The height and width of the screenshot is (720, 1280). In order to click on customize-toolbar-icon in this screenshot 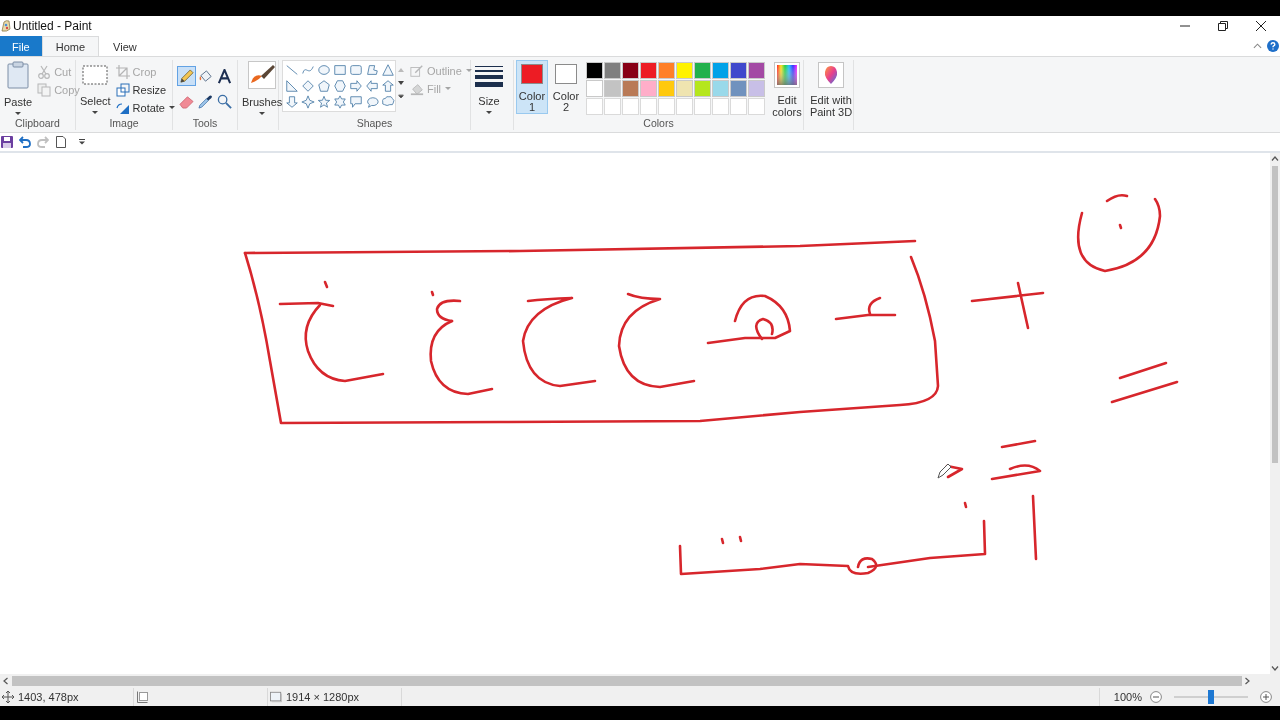, I will do `click(82, 142)`.